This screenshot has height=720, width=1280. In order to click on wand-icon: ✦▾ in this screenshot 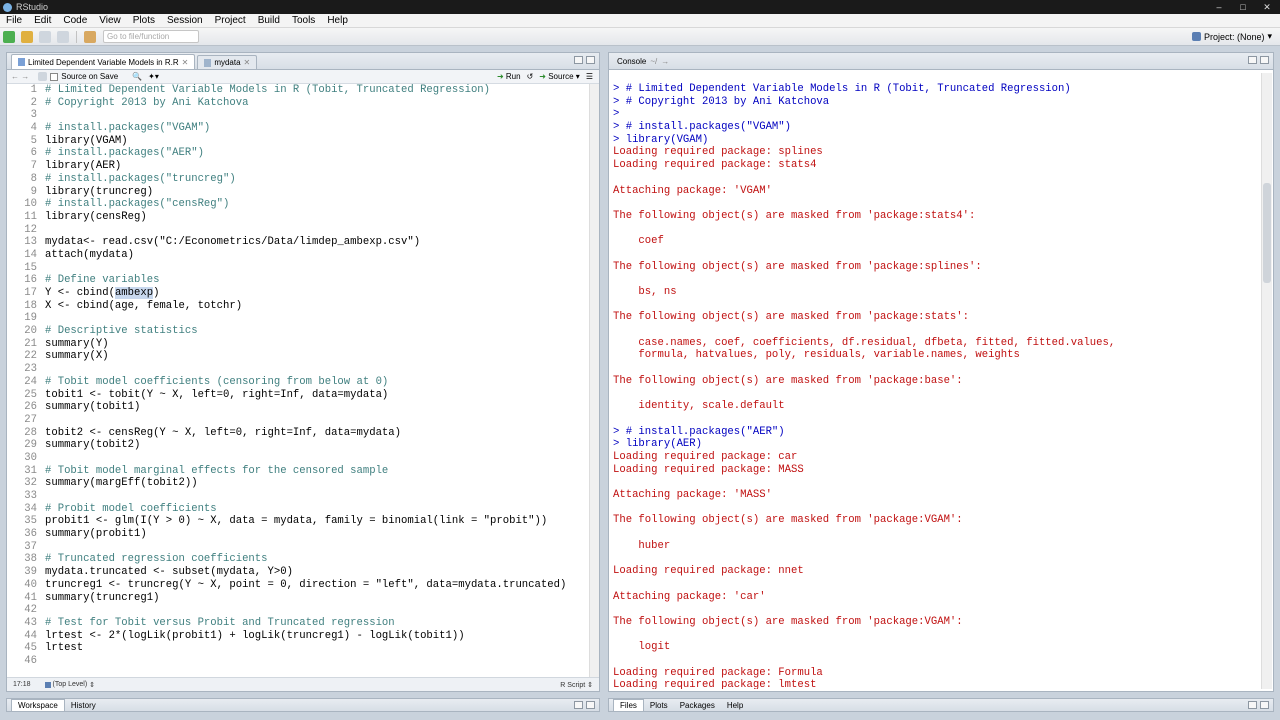, I will do `click(153, 76)`.